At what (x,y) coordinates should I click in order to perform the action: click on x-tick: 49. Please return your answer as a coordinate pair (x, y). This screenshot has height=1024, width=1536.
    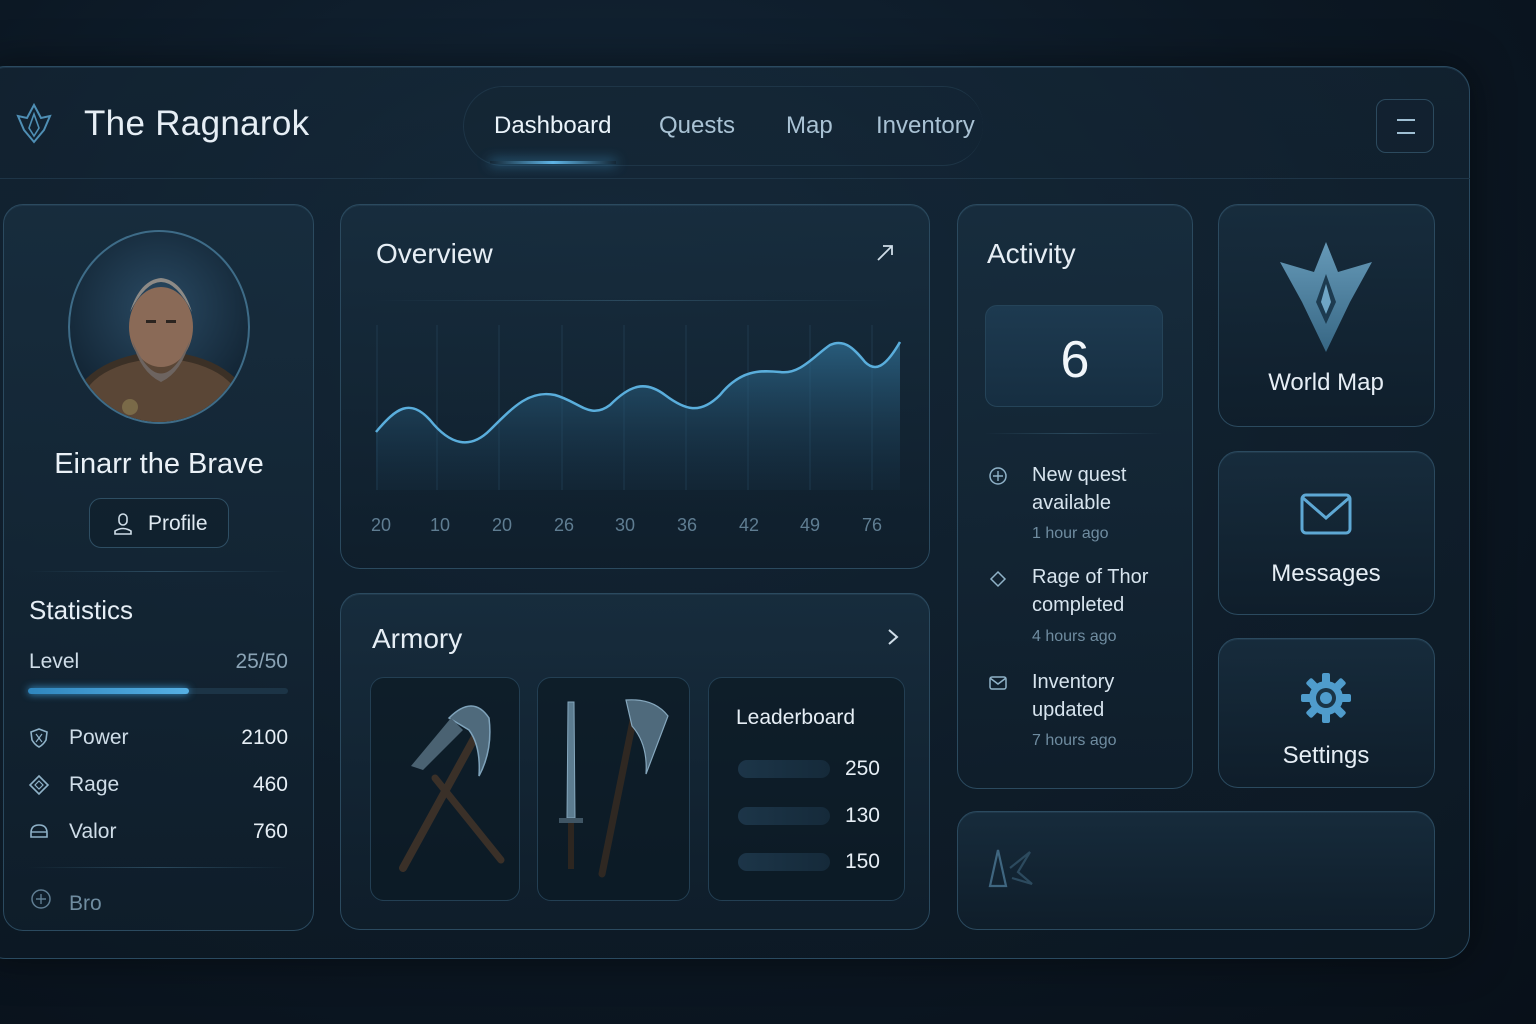
    Looking at the image, I should click on (810, 525).